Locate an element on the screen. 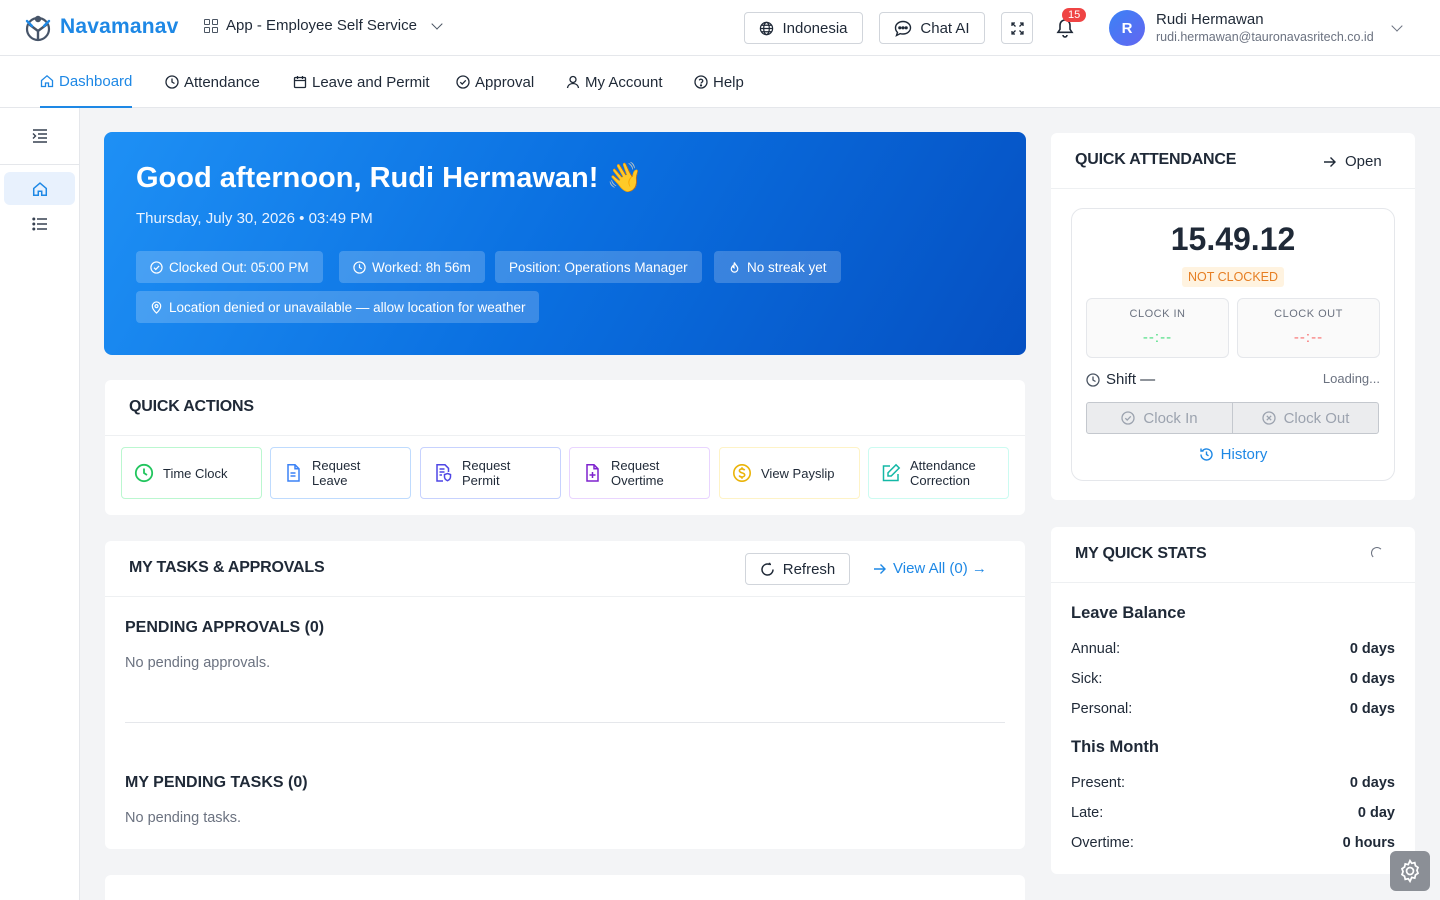 The width and height of the screenshot is (1440, 900). time-clock-label: Time Clock is located at coordinates (195, 473).